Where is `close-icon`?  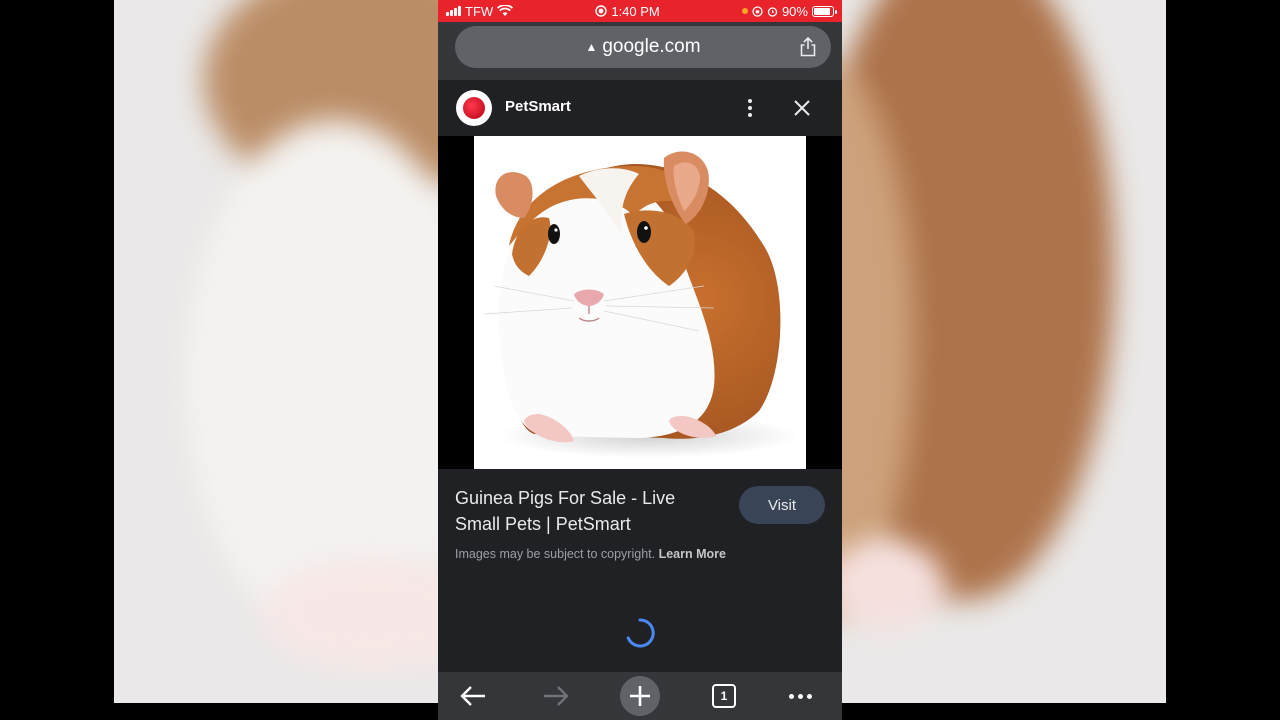 close-icon is located at coordinates (802, 108).